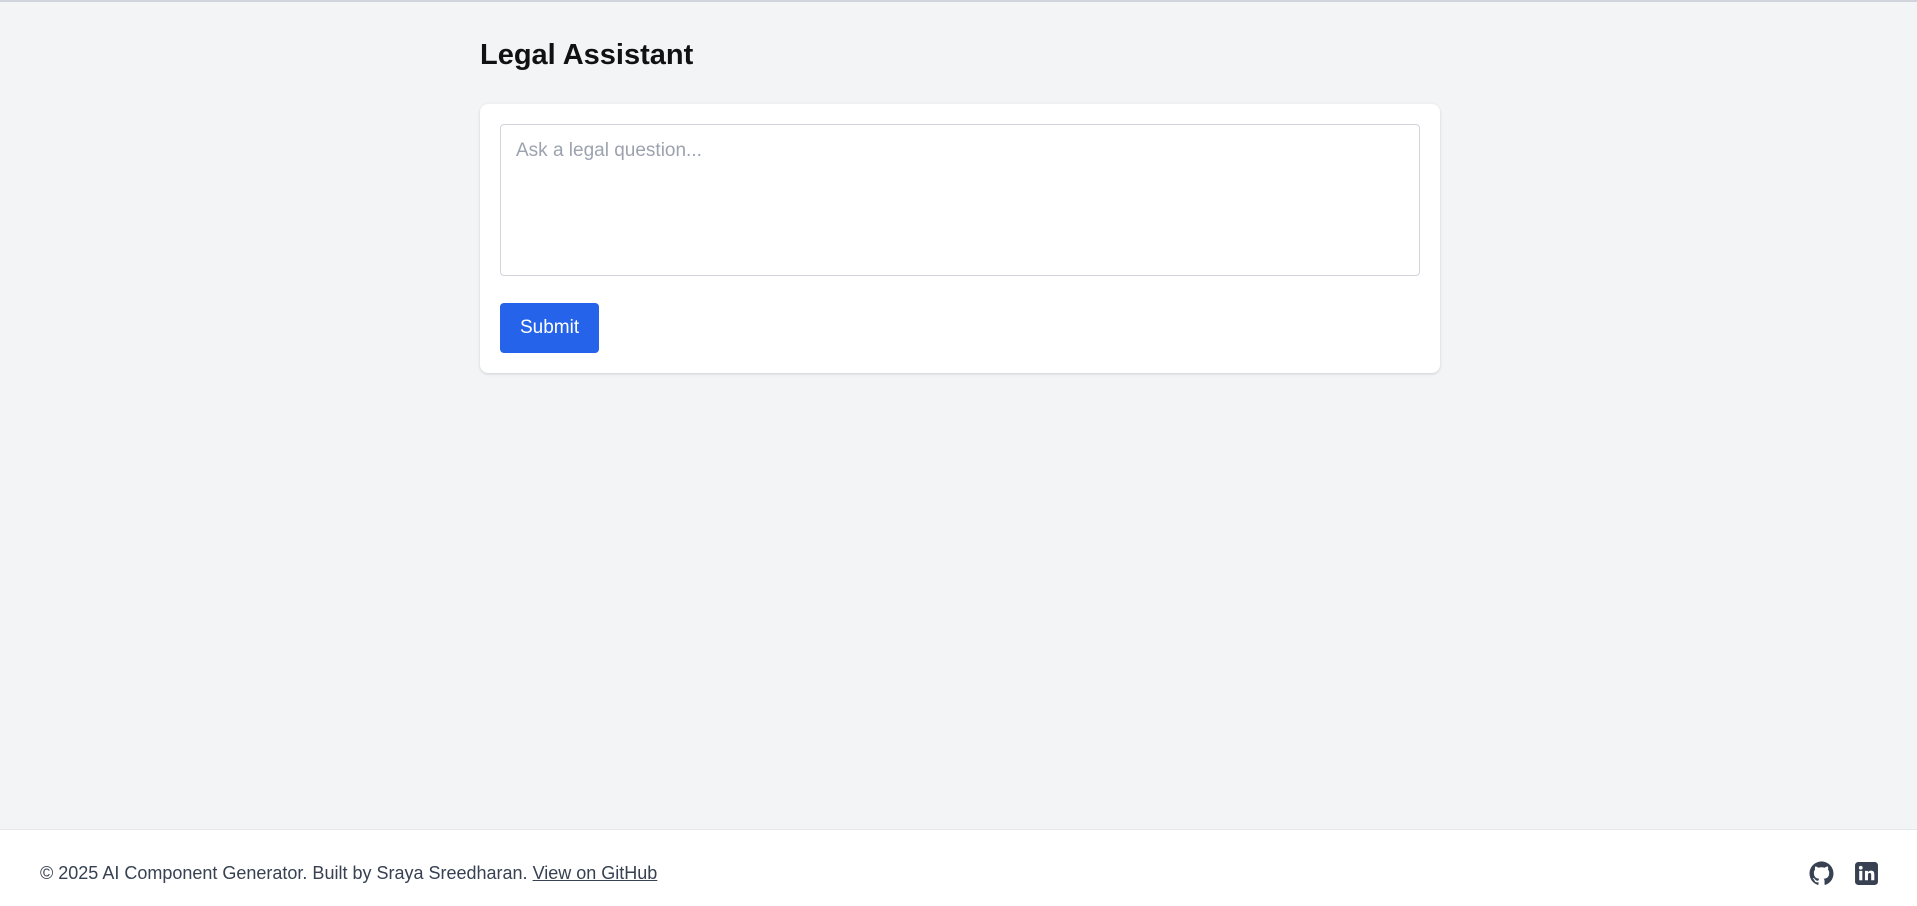 Image resolution: width=1917 pixels, height=906 pixels. I want to click on github-icon, so click(1821, 873).